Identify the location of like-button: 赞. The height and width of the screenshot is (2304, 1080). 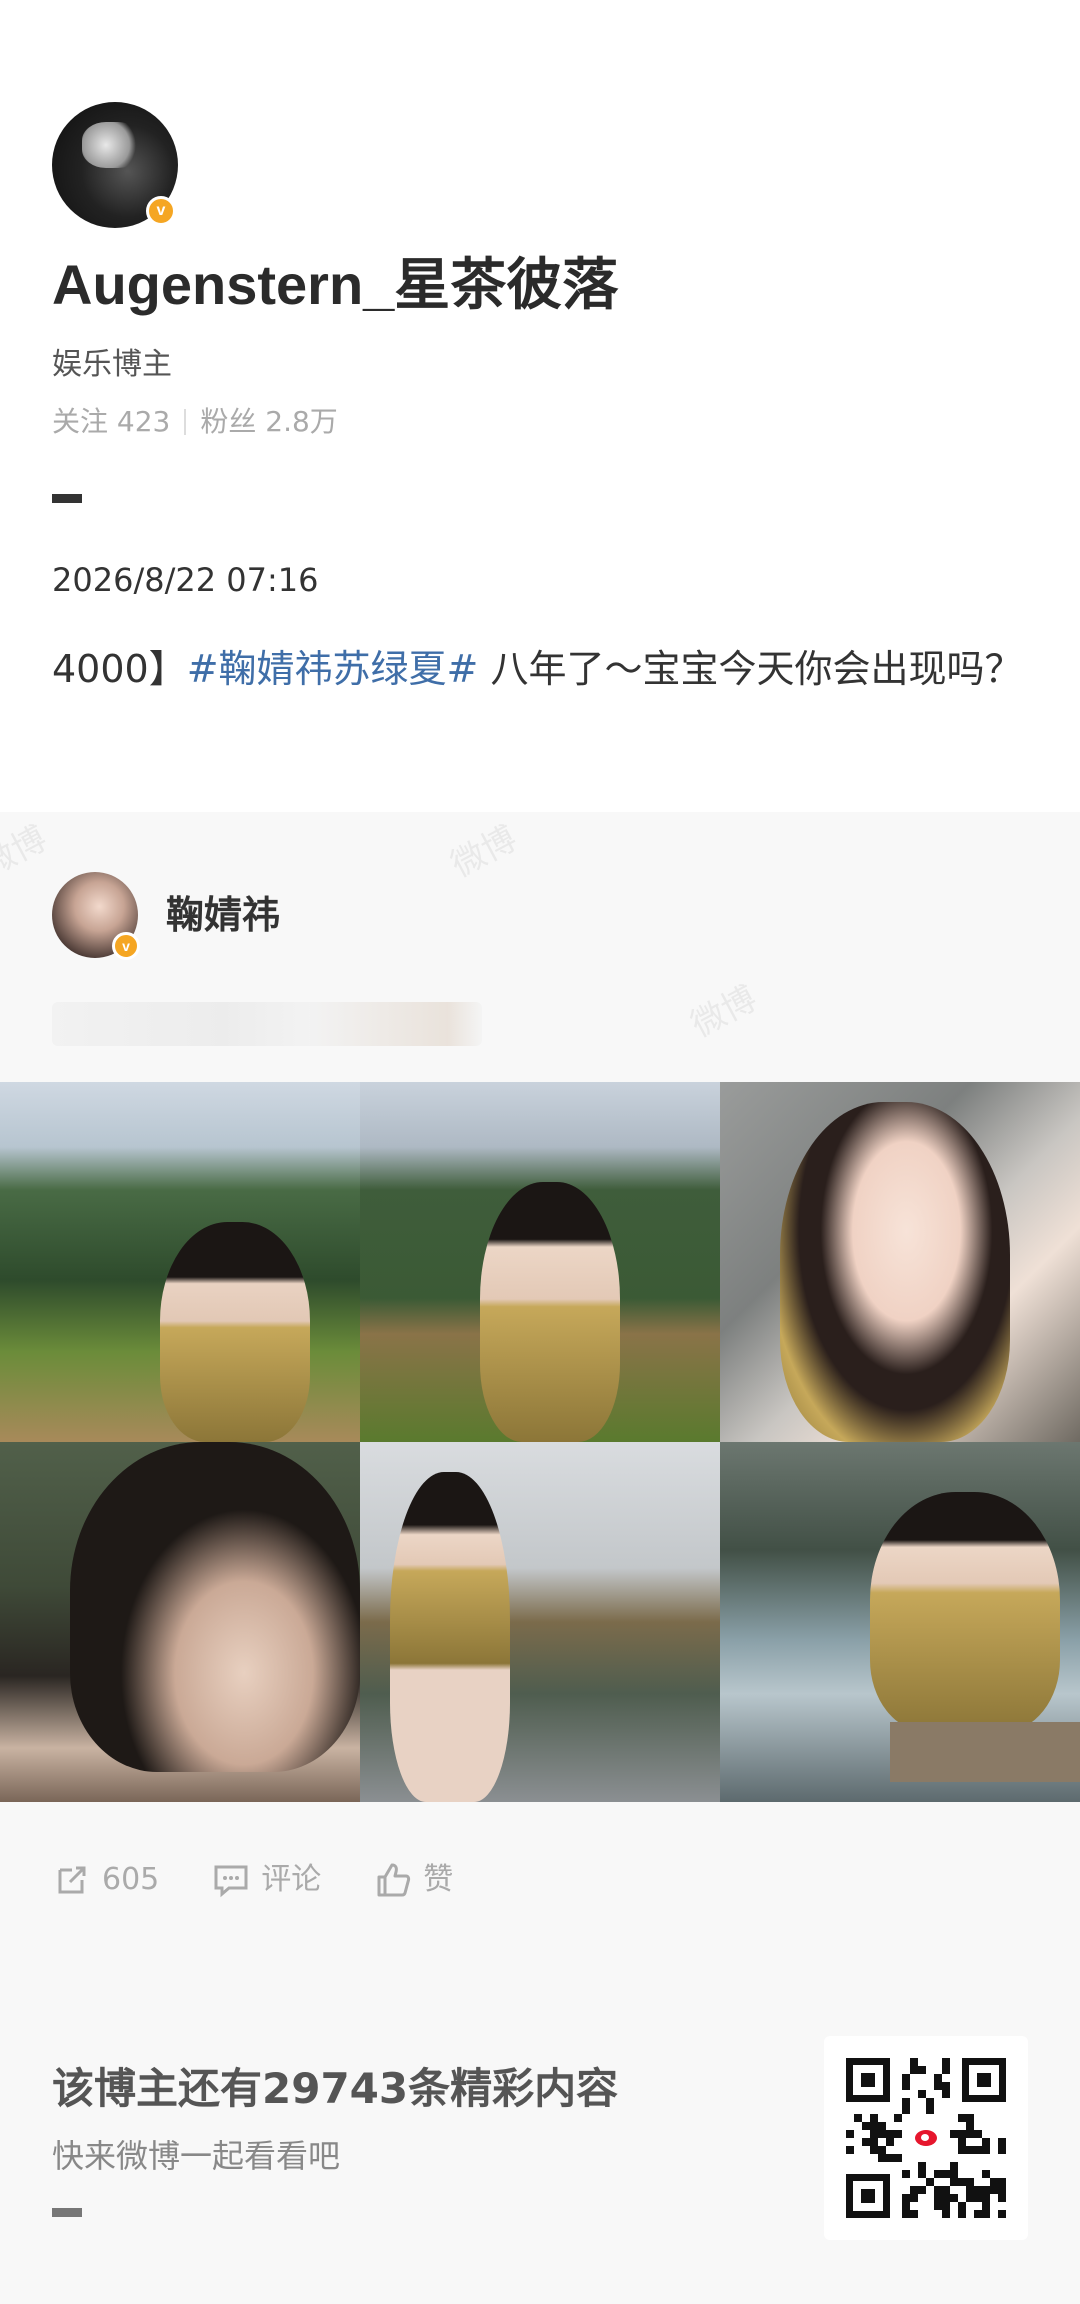
(413, 1880).